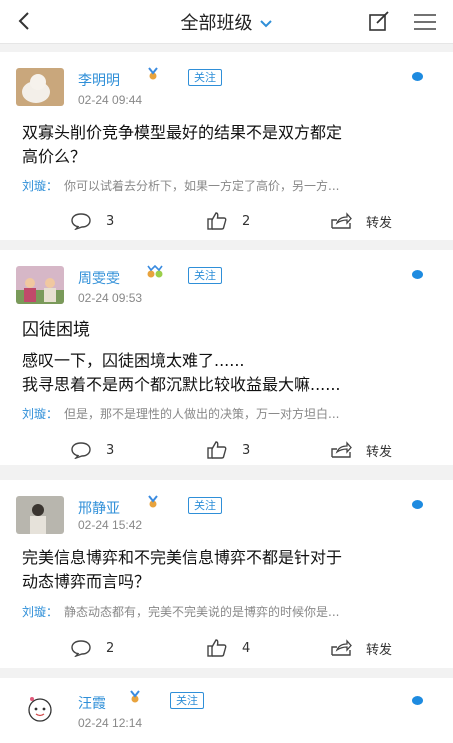  I want to click on post-card: 汪霞 关注 02-24 12:14, so click(226, 710).